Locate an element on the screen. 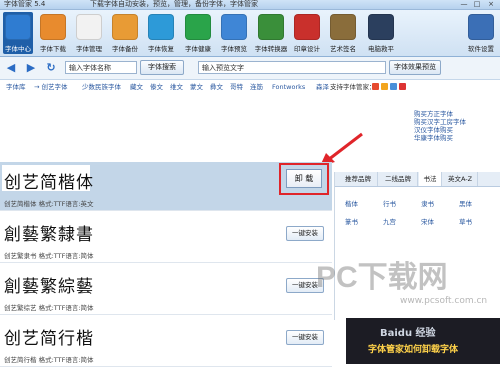  font-sample: 创艺简行楷 is located at coordinates (49, 339).